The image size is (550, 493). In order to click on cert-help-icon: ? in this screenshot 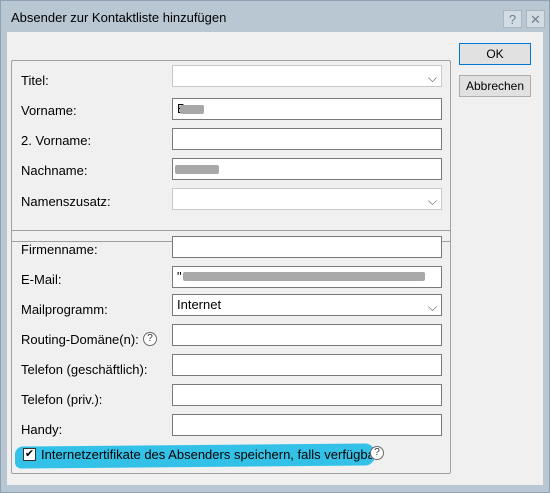, I will do `click(377, 453)`.